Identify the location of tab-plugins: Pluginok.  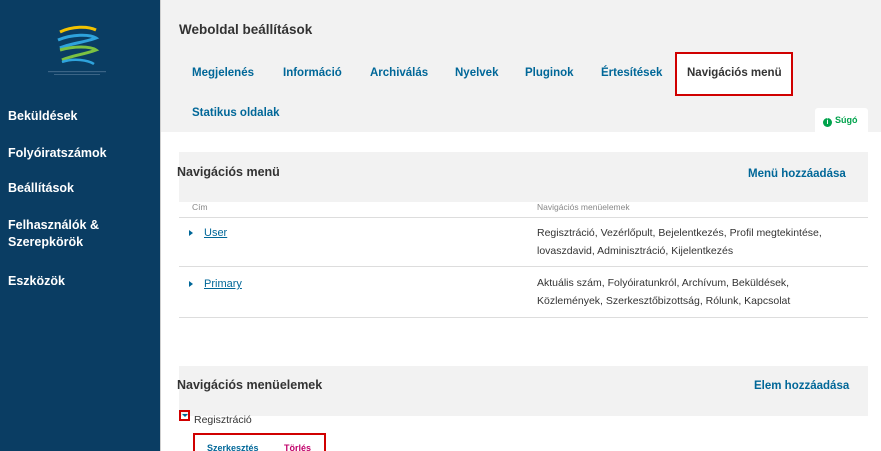
(549, 73).